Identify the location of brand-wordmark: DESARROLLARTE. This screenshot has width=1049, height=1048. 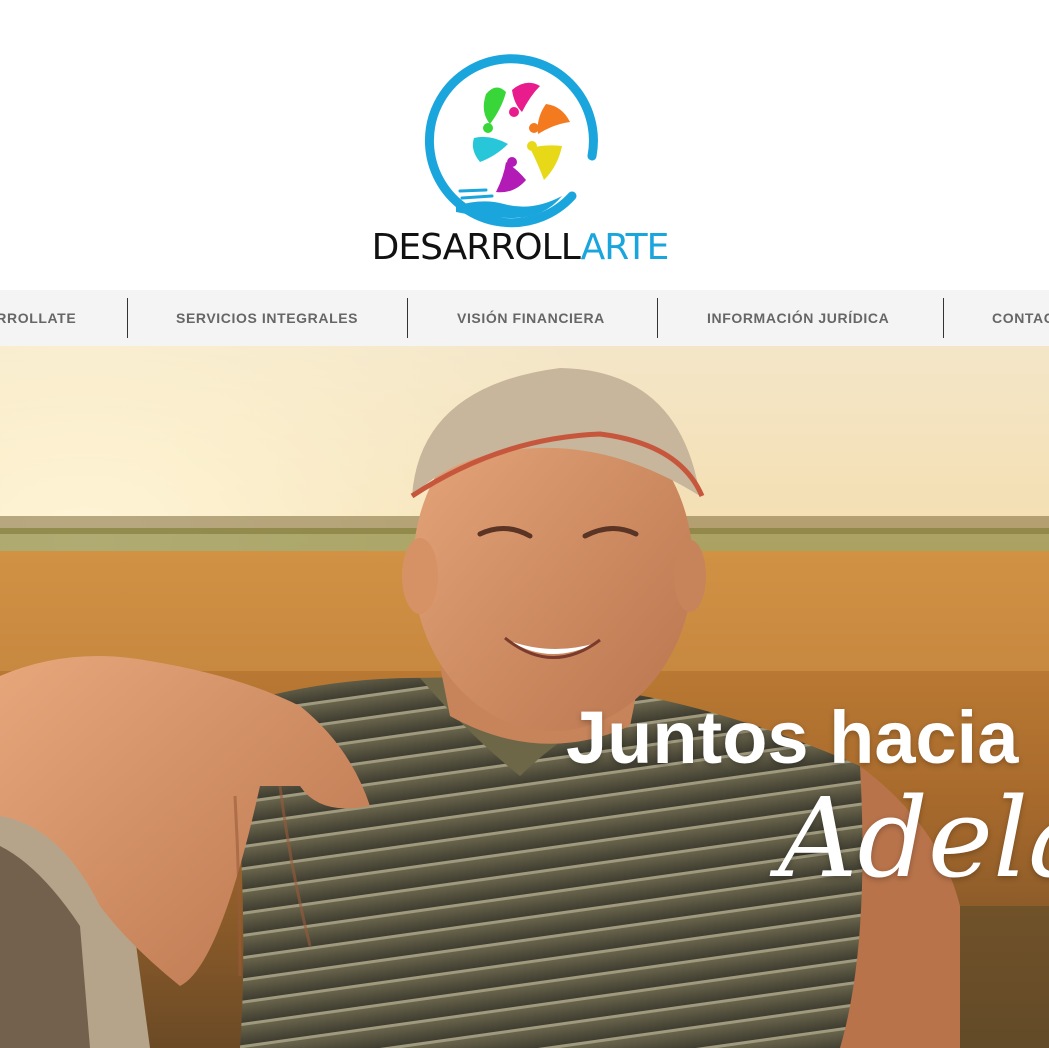
(520, 248).